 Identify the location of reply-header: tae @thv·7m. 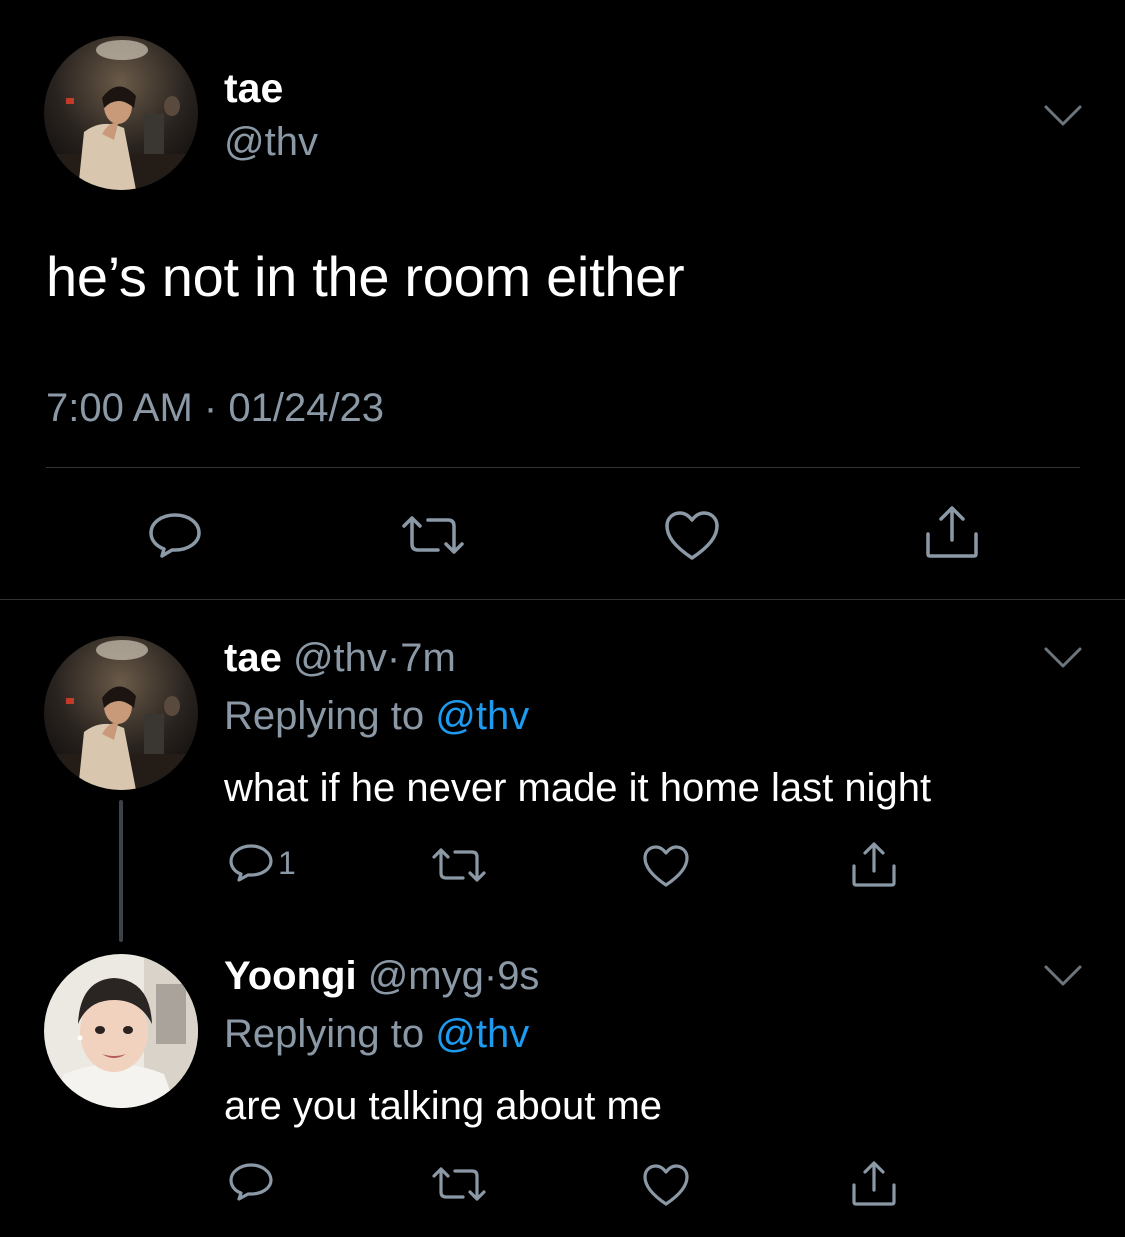
(340, 658).